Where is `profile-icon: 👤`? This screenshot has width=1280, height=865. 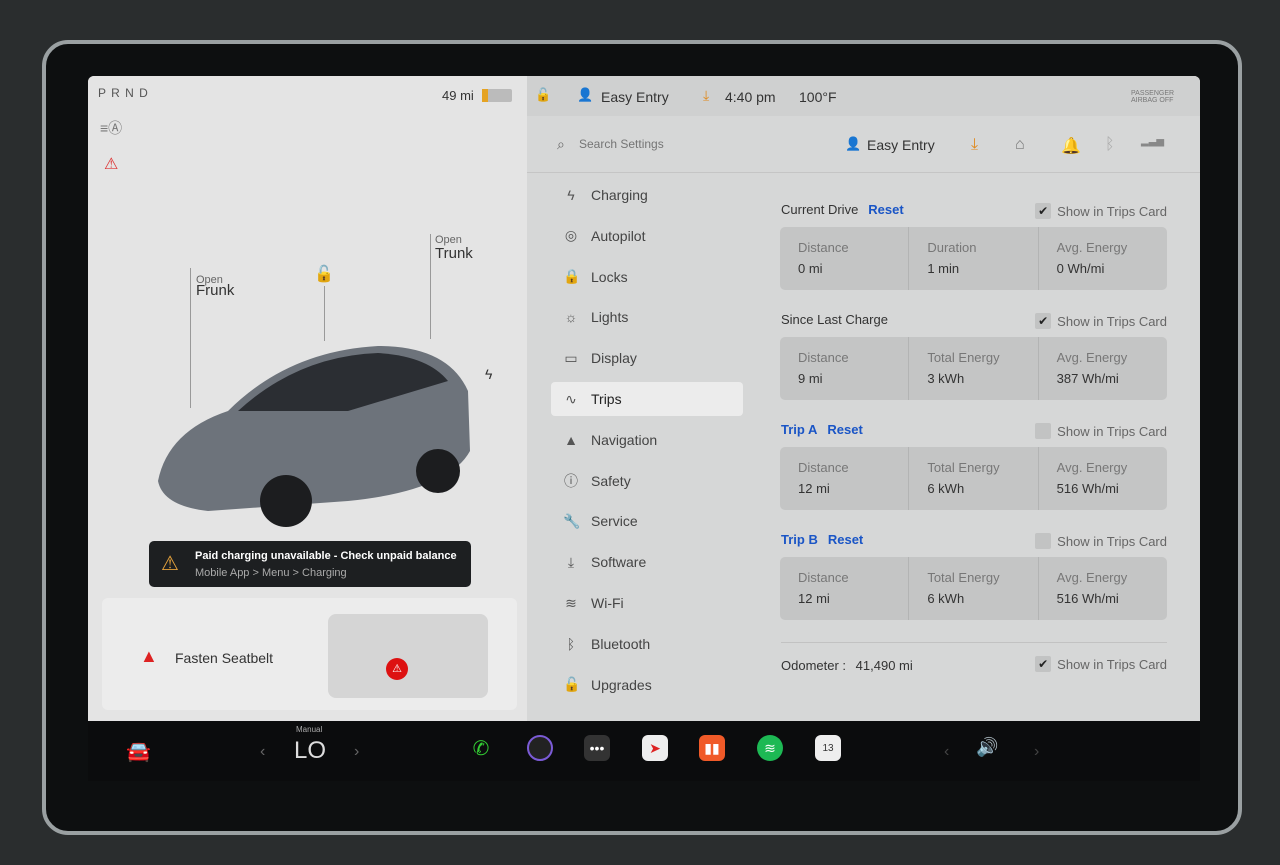 profile-icon: 👤 is located at coordinates (585, 94).